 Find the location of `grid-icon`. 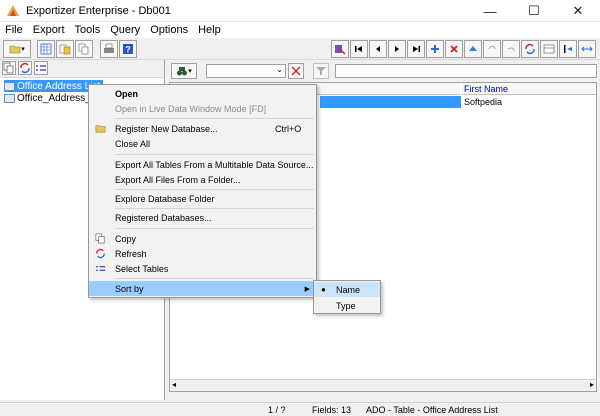

grid-icon is located at coordinates (46, 49).